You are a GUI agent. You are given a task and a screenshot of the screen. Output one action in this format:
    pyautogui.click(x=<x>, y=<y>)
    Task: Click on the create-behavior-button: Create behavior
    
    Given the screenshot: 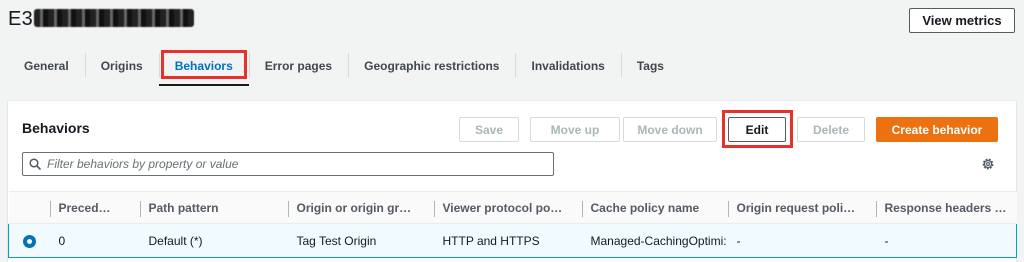 What is the action you would take?
    pyautogui.click(x=937, y=129)
    